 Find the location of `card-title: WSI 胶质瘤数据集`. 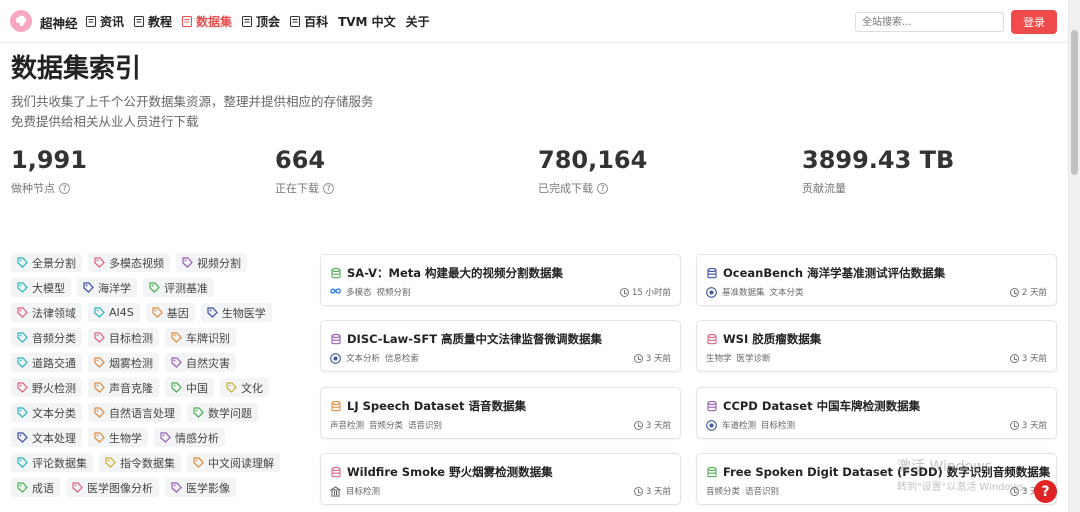

card-title: WSI 胶质瘤数据集 is located at coordinates (764, 339).